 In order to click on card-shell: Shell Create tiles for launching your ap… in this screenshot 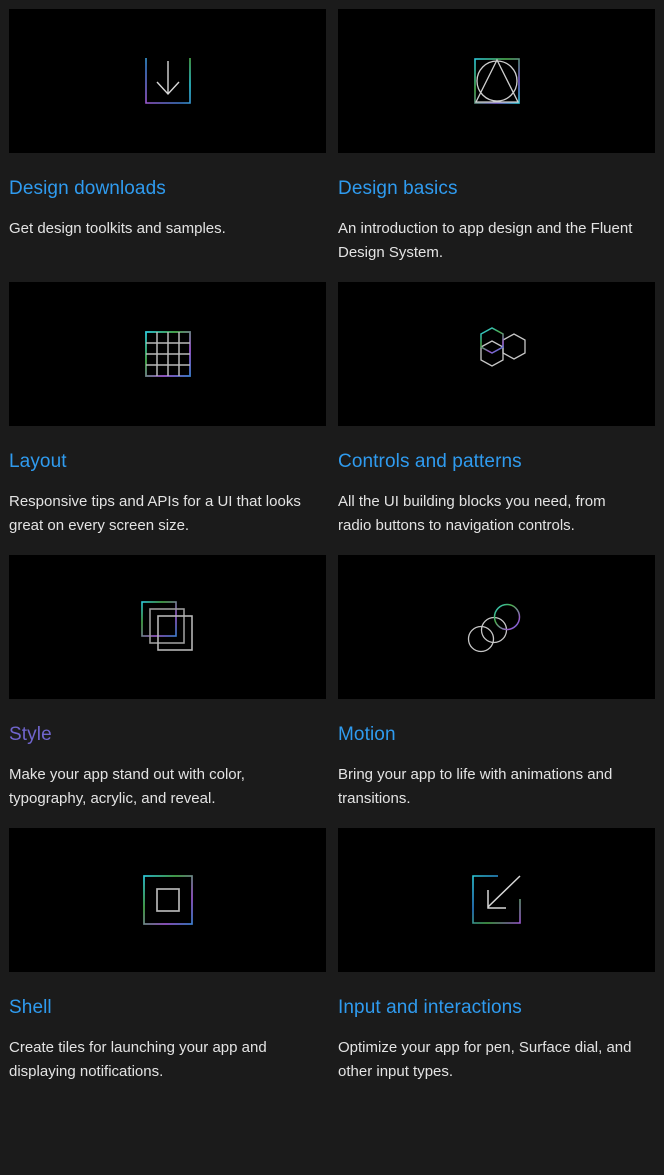, I will do `click(167, 956)`.